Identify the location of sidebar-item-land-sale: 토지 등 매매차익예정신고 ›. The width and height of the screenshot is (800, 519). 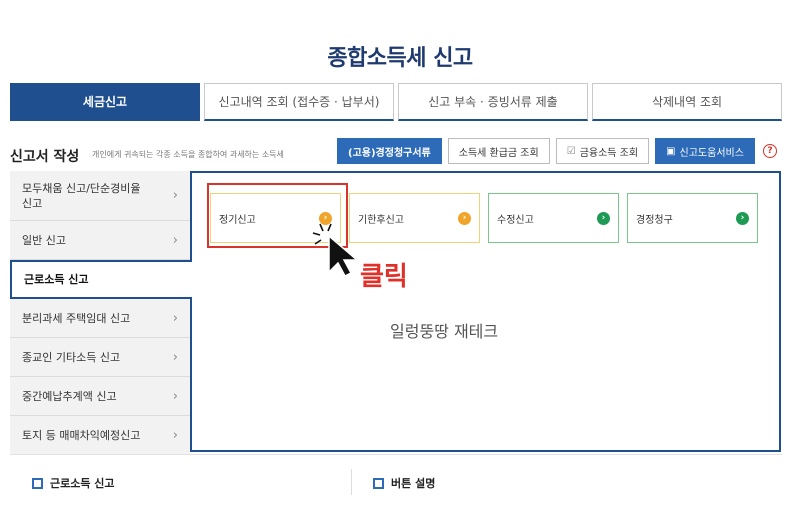
(100, 435).